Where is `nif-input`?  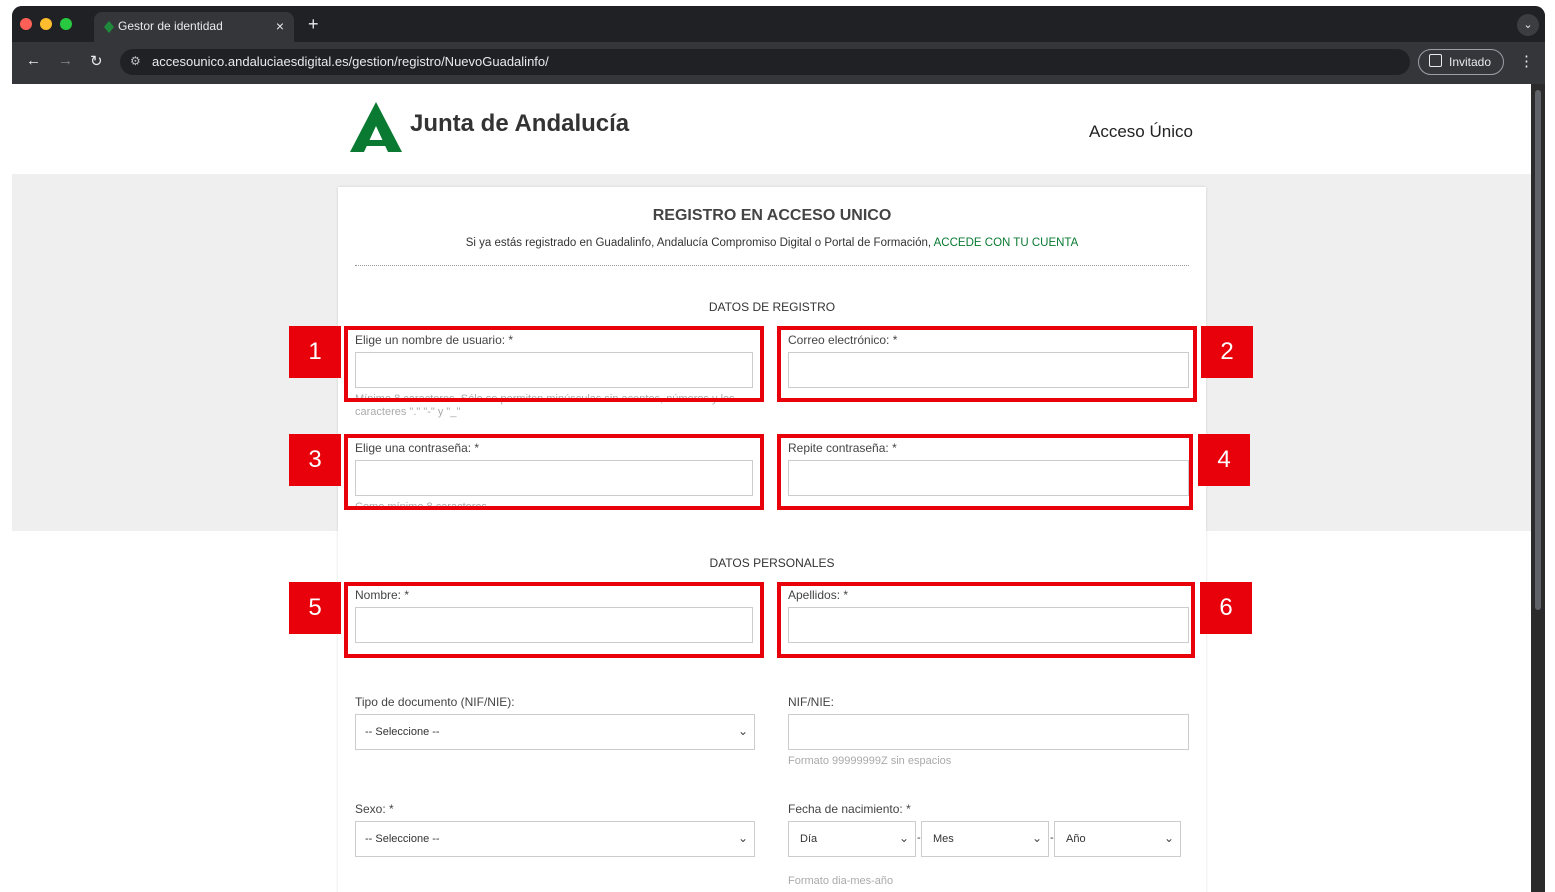 nif-input is located at coordinates (988, 732).